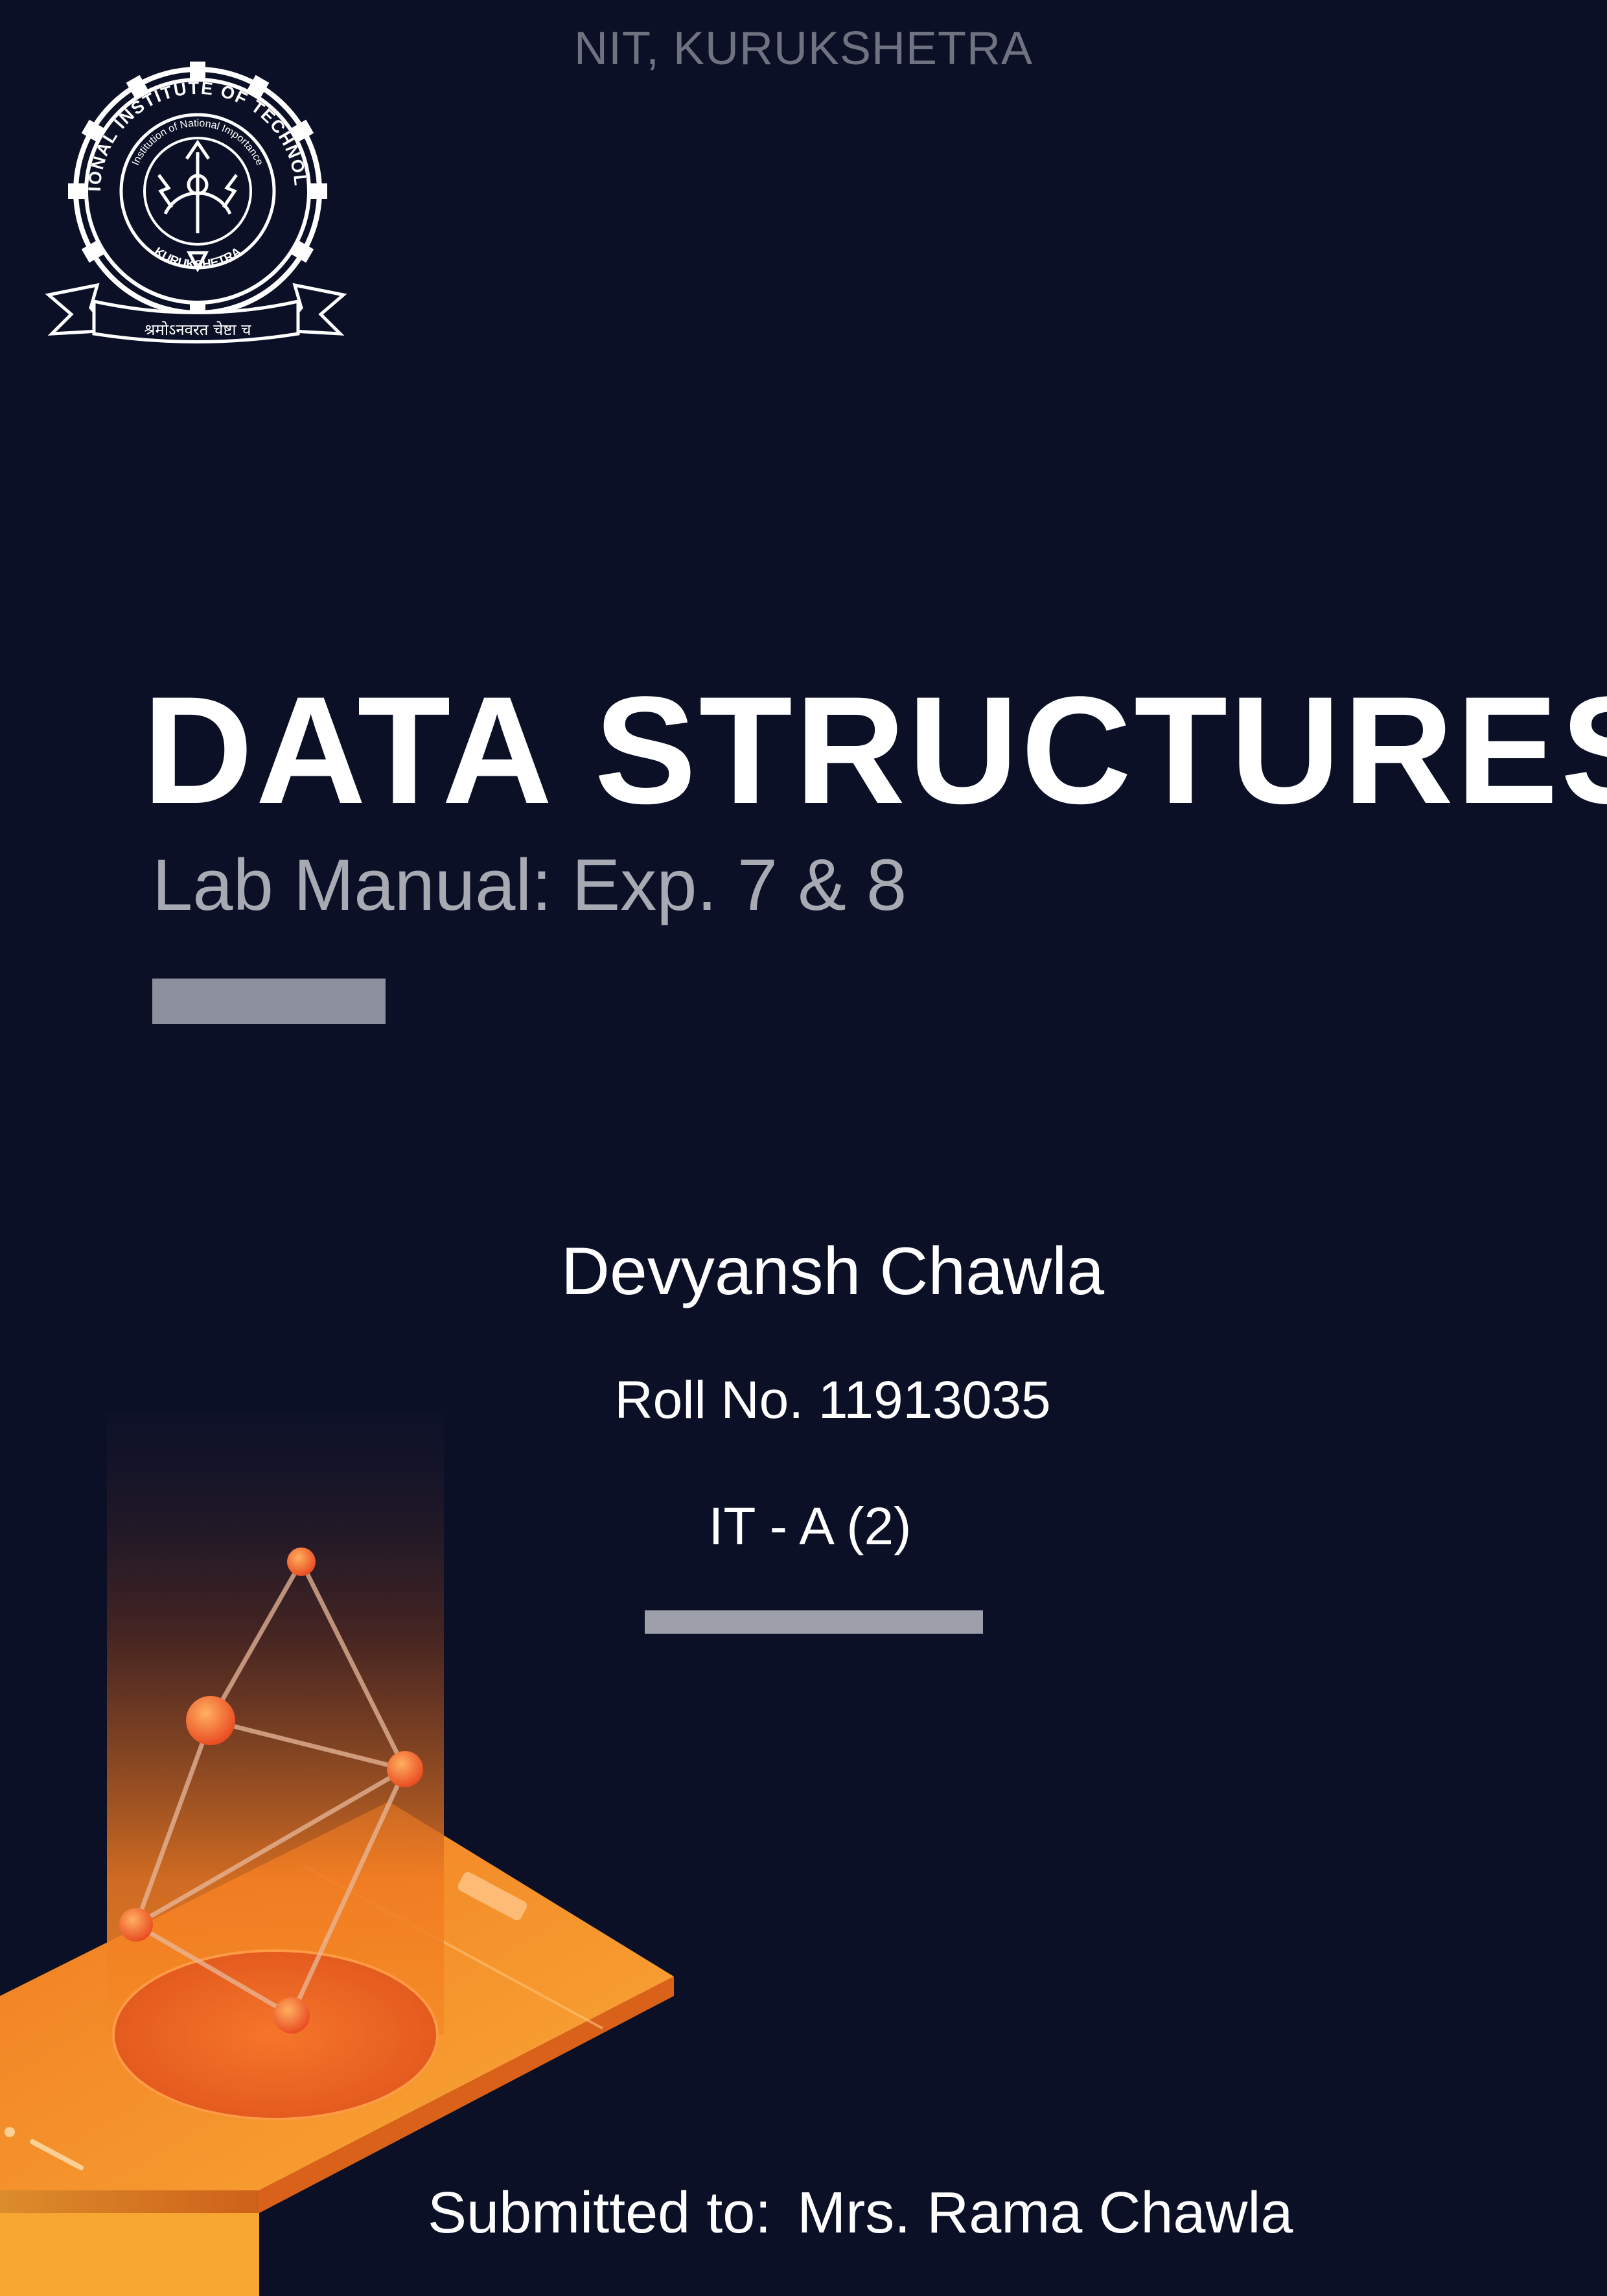 The image size is (1607, 2296). I want to click on submitted-to-name: Mrs. Rama Chawla, so click(1045, 2213).